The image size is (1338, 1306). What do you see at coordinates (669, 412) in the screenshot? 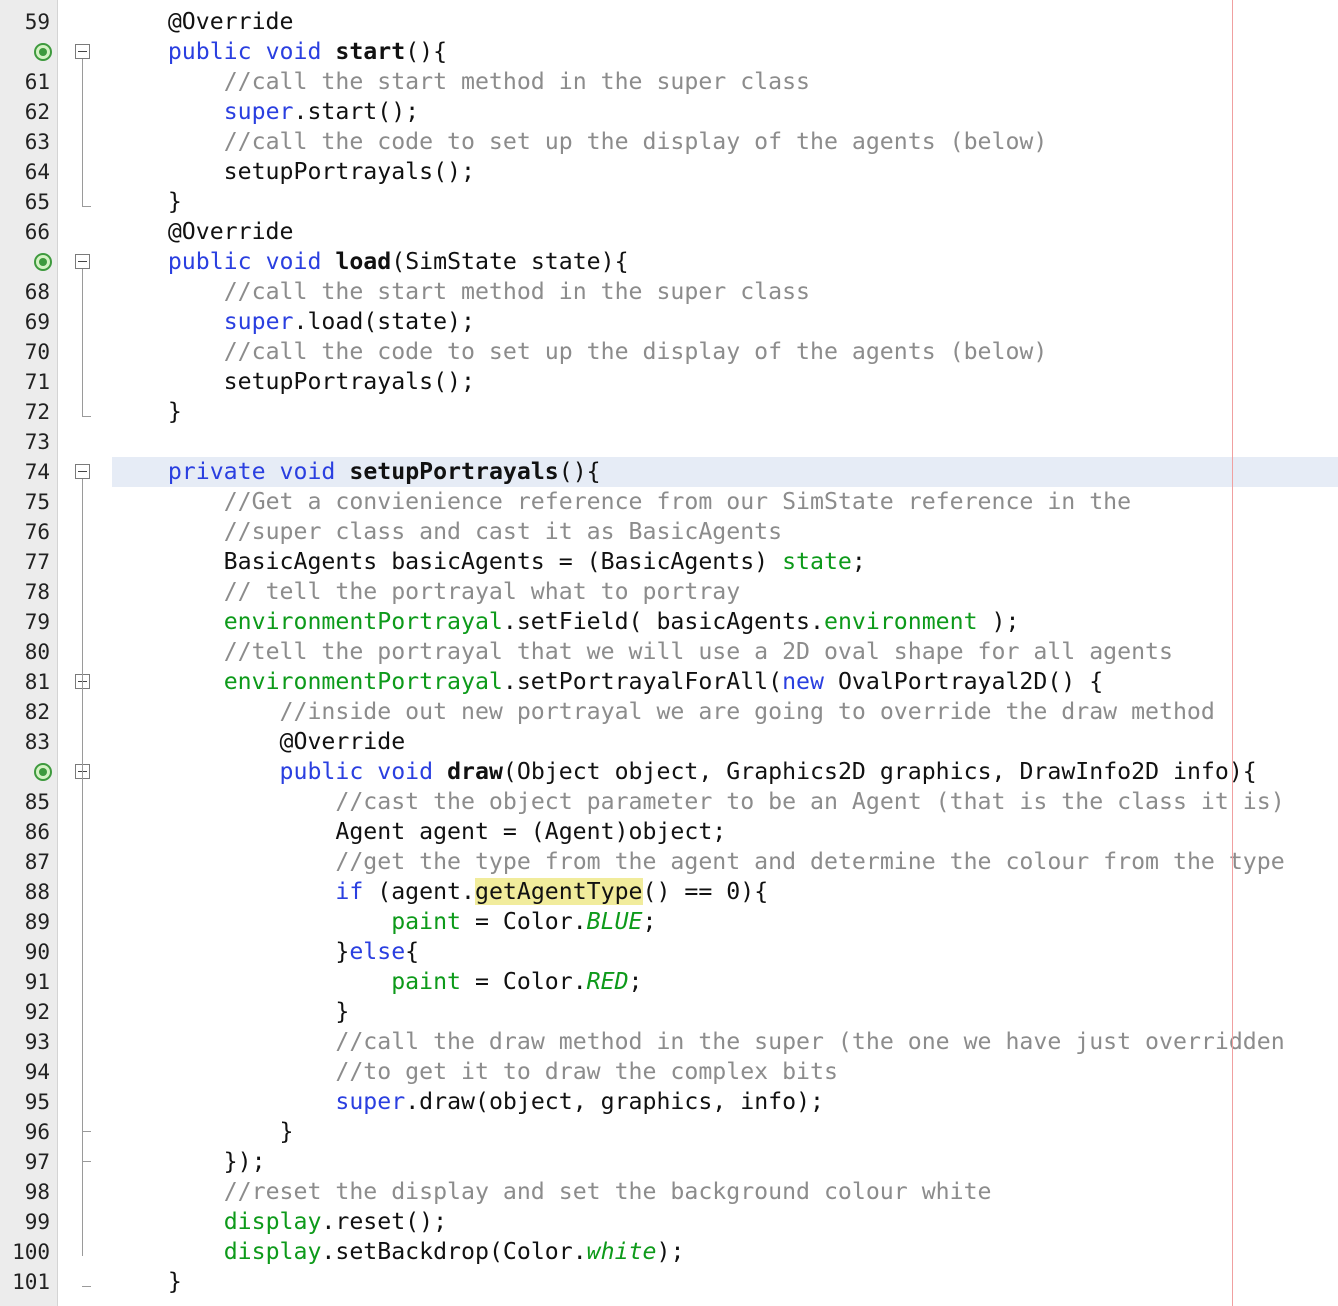
I see `code-line: 72 }` at bounding box center [669, 412].